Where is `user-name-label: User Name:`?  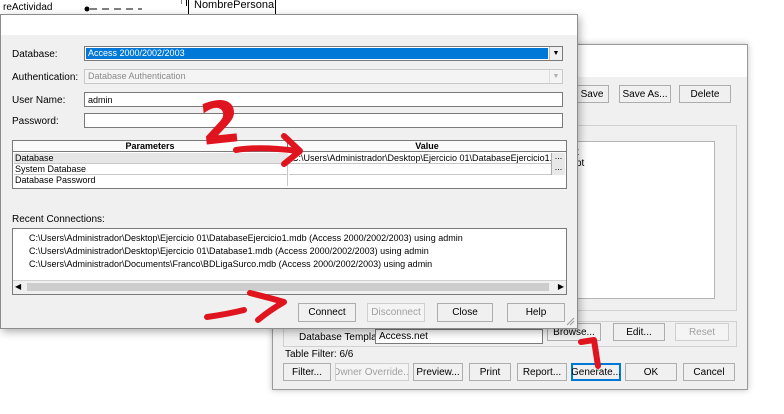
user-name-label: User Name: is located at coordinates (39, 100).